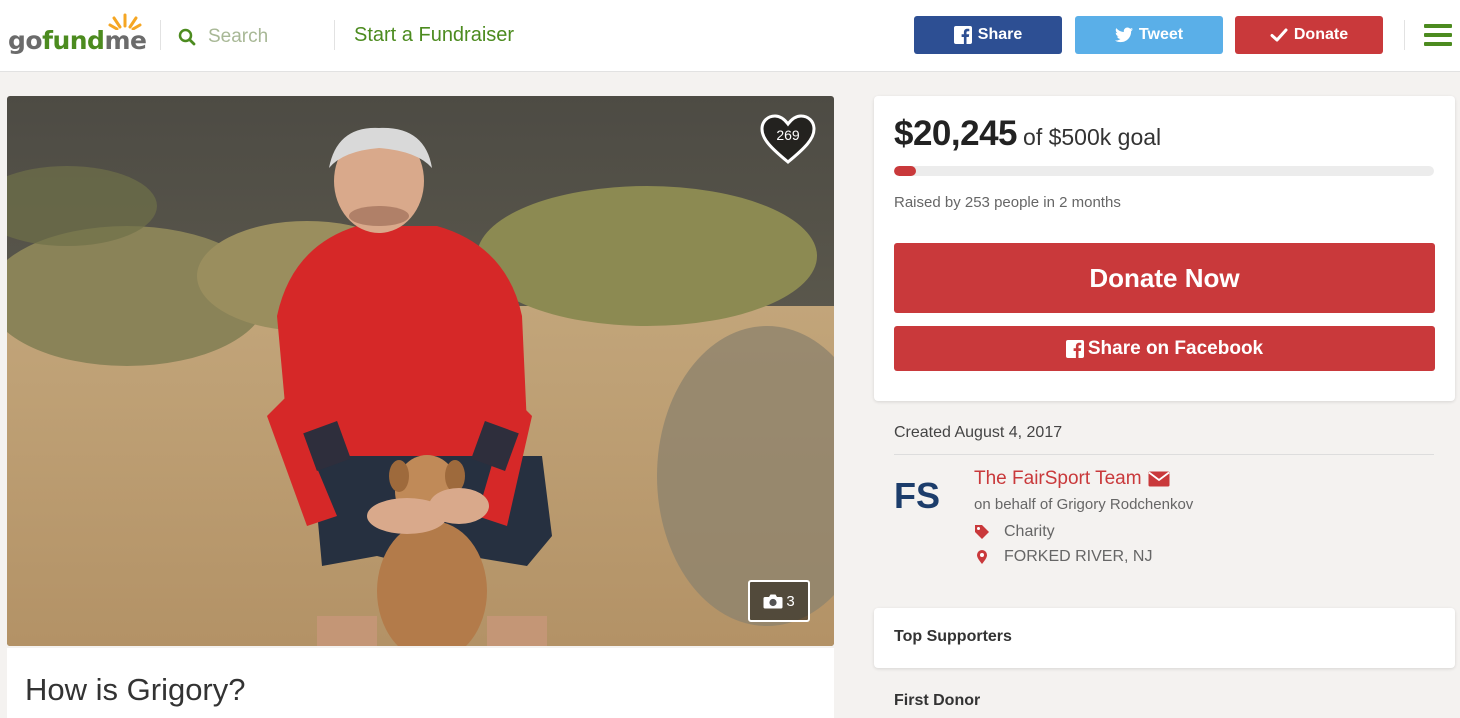  What do you see at coordinates (1161, 34) in the screenshot?
I see `tweet-label: Tweet` at bounding box center [1161, 34].